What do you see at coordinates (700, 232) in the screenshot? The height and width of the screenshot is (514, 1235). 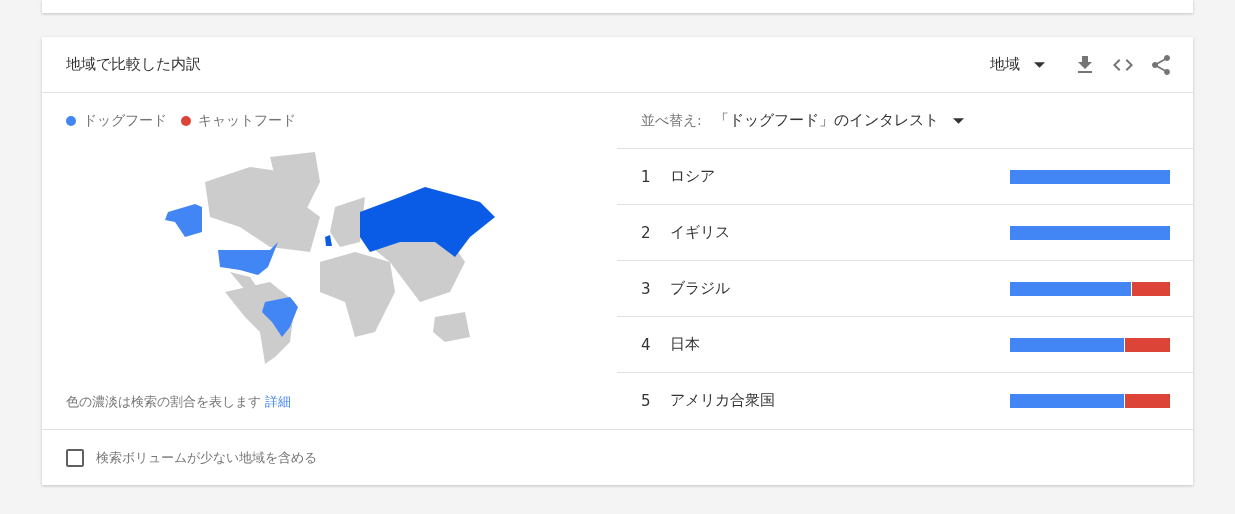 I see `region-name: イギリス` at bounding box center [700, 232].